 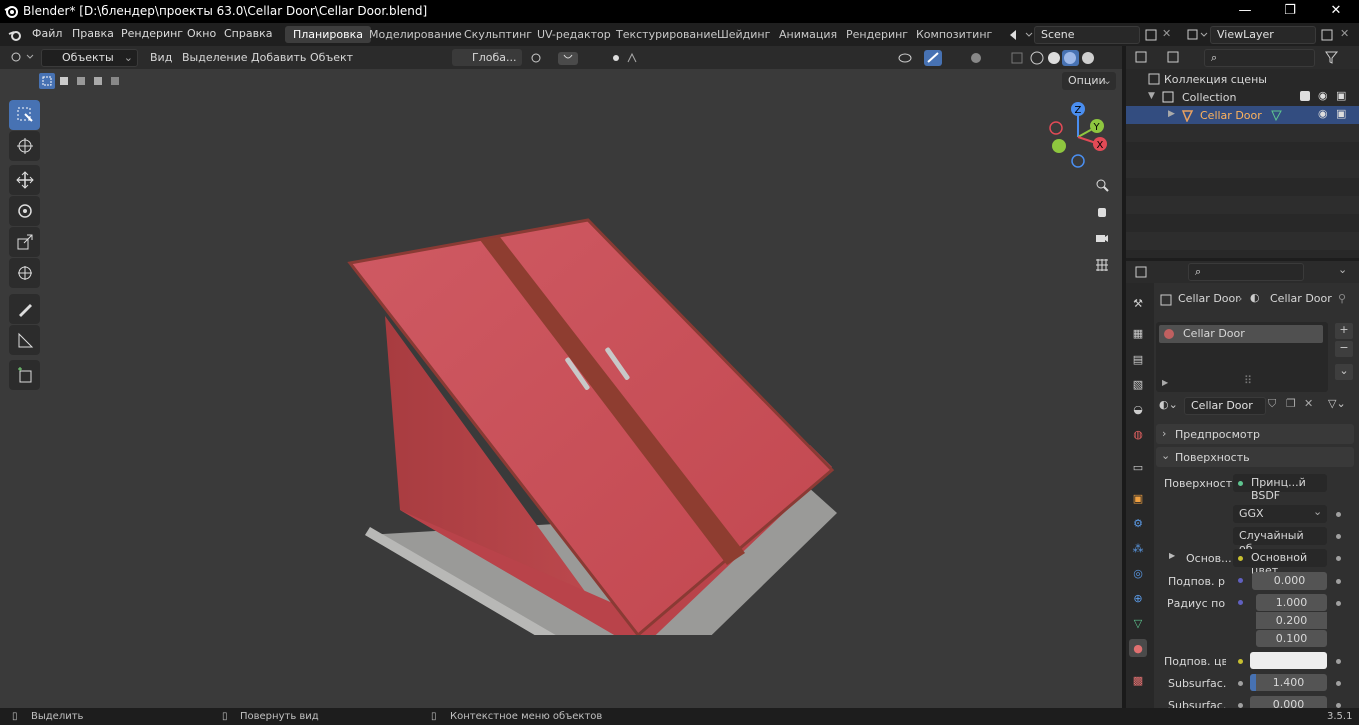 I want to click on tool-tab: ⚒, so click(x=1138, y=303).